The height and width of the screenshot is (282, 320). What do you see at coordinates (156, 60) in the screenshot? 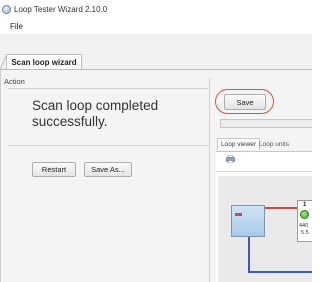
I see `main-tab-strip: Scan loop wizard` at bounding box center [156, 60].